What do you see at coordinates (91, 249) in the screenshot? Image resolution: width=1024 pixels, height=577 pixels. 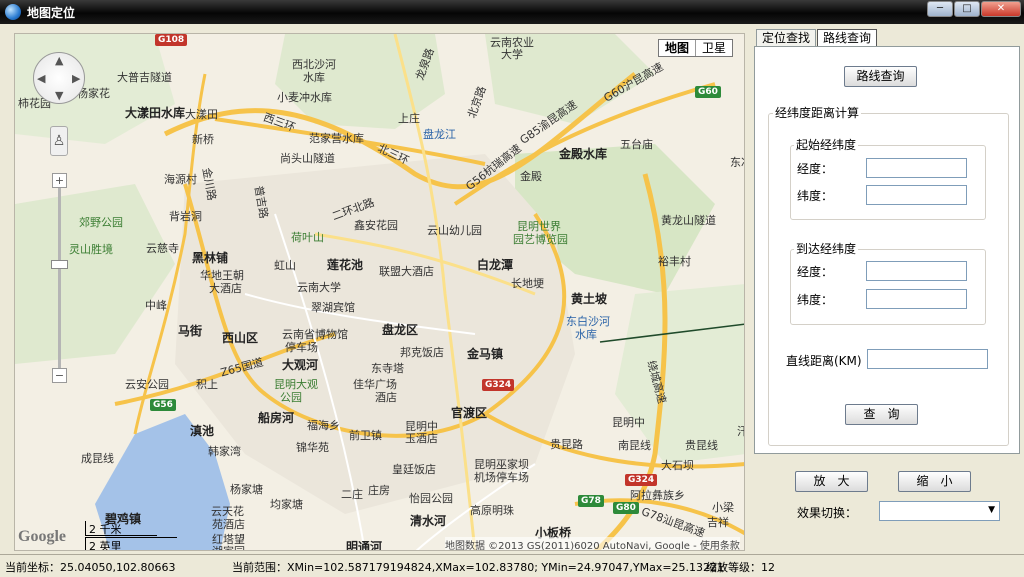 I see `map-label: 灵山胜境` at bounding box center [91, 249].